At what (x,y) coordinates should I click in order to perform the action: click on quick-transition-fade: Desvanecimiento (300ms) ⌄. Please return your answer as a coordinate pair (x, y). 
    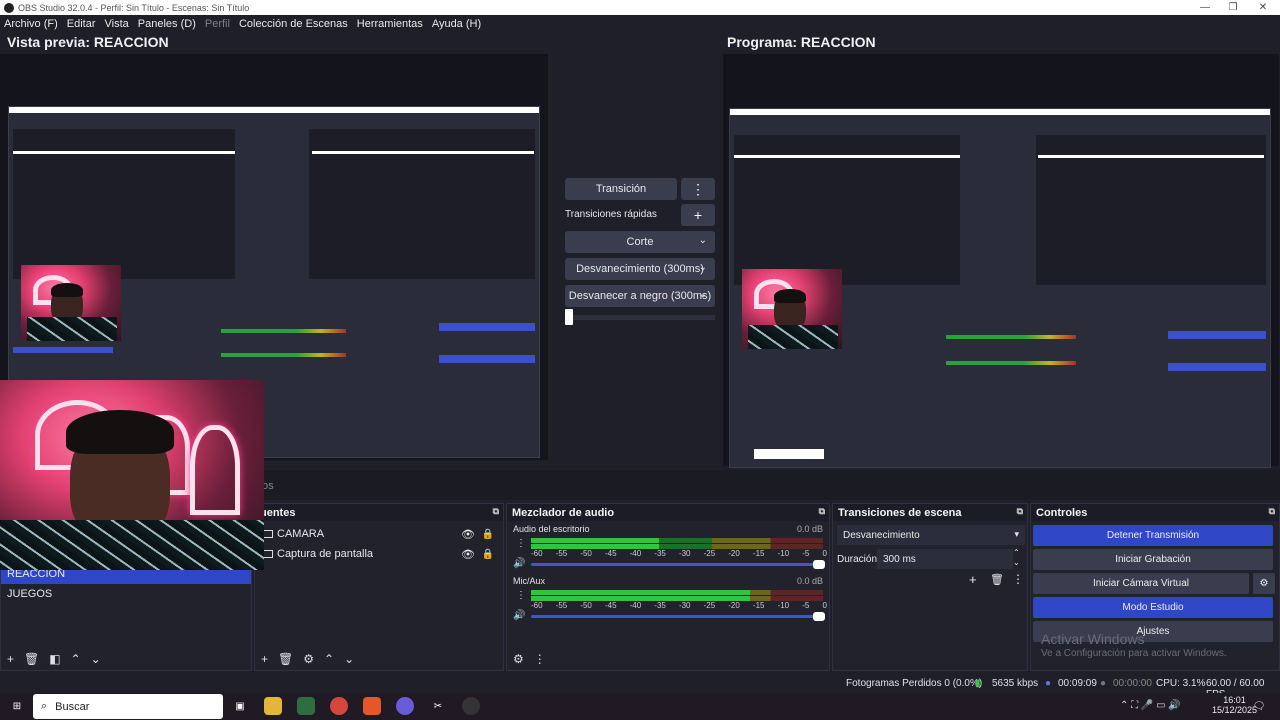
    Looking at the image, I should click on (640, 269).